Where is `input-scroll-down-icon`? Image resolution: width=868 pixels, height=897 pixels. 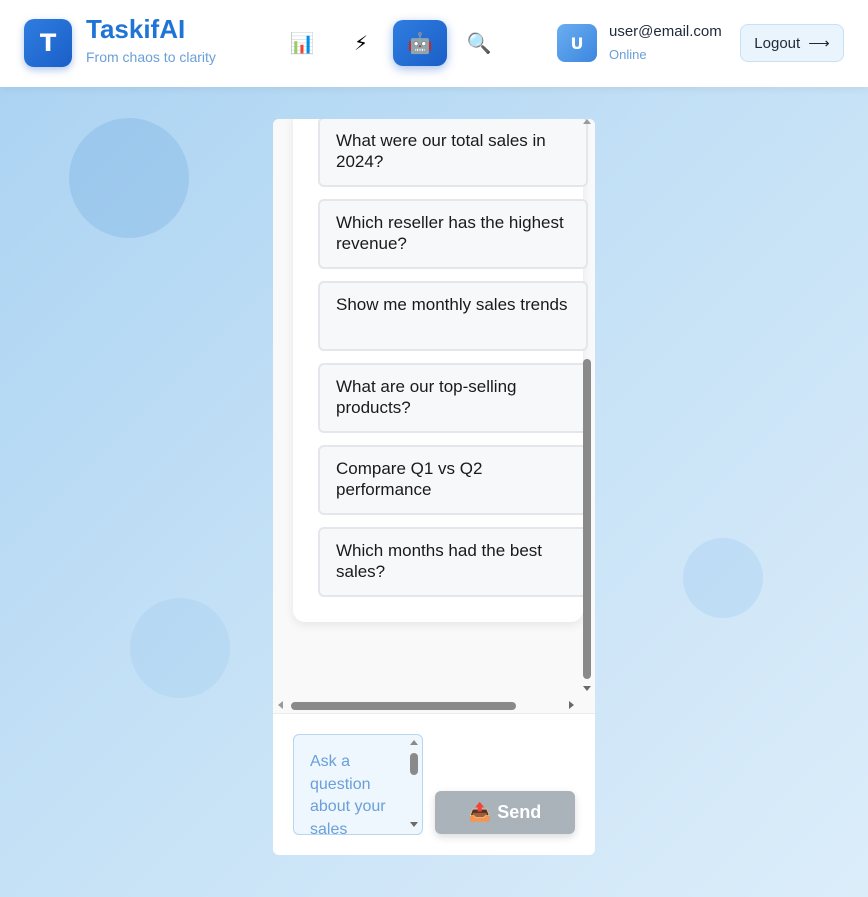
input-scroll-down-icon is located at coordinates (414, 824).